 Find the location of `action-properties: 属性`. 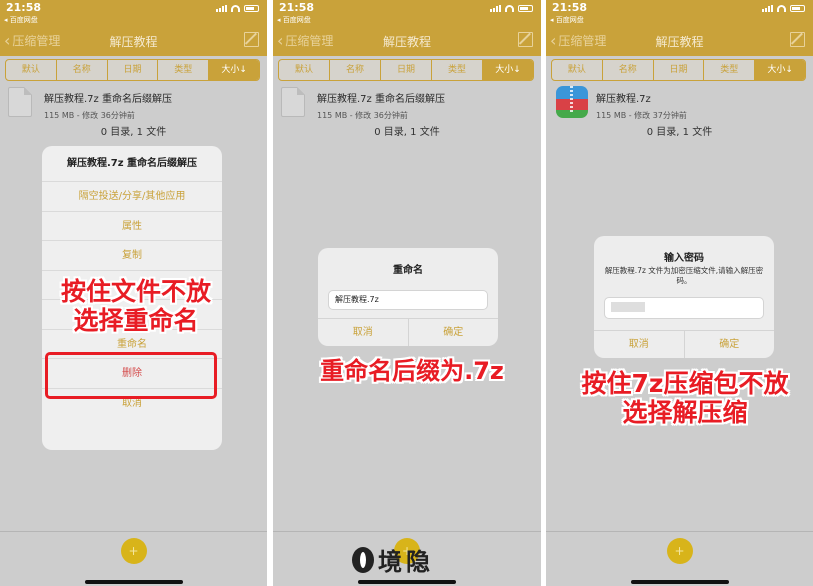

action-properties: 属性 is located at coordinates (132, 226).